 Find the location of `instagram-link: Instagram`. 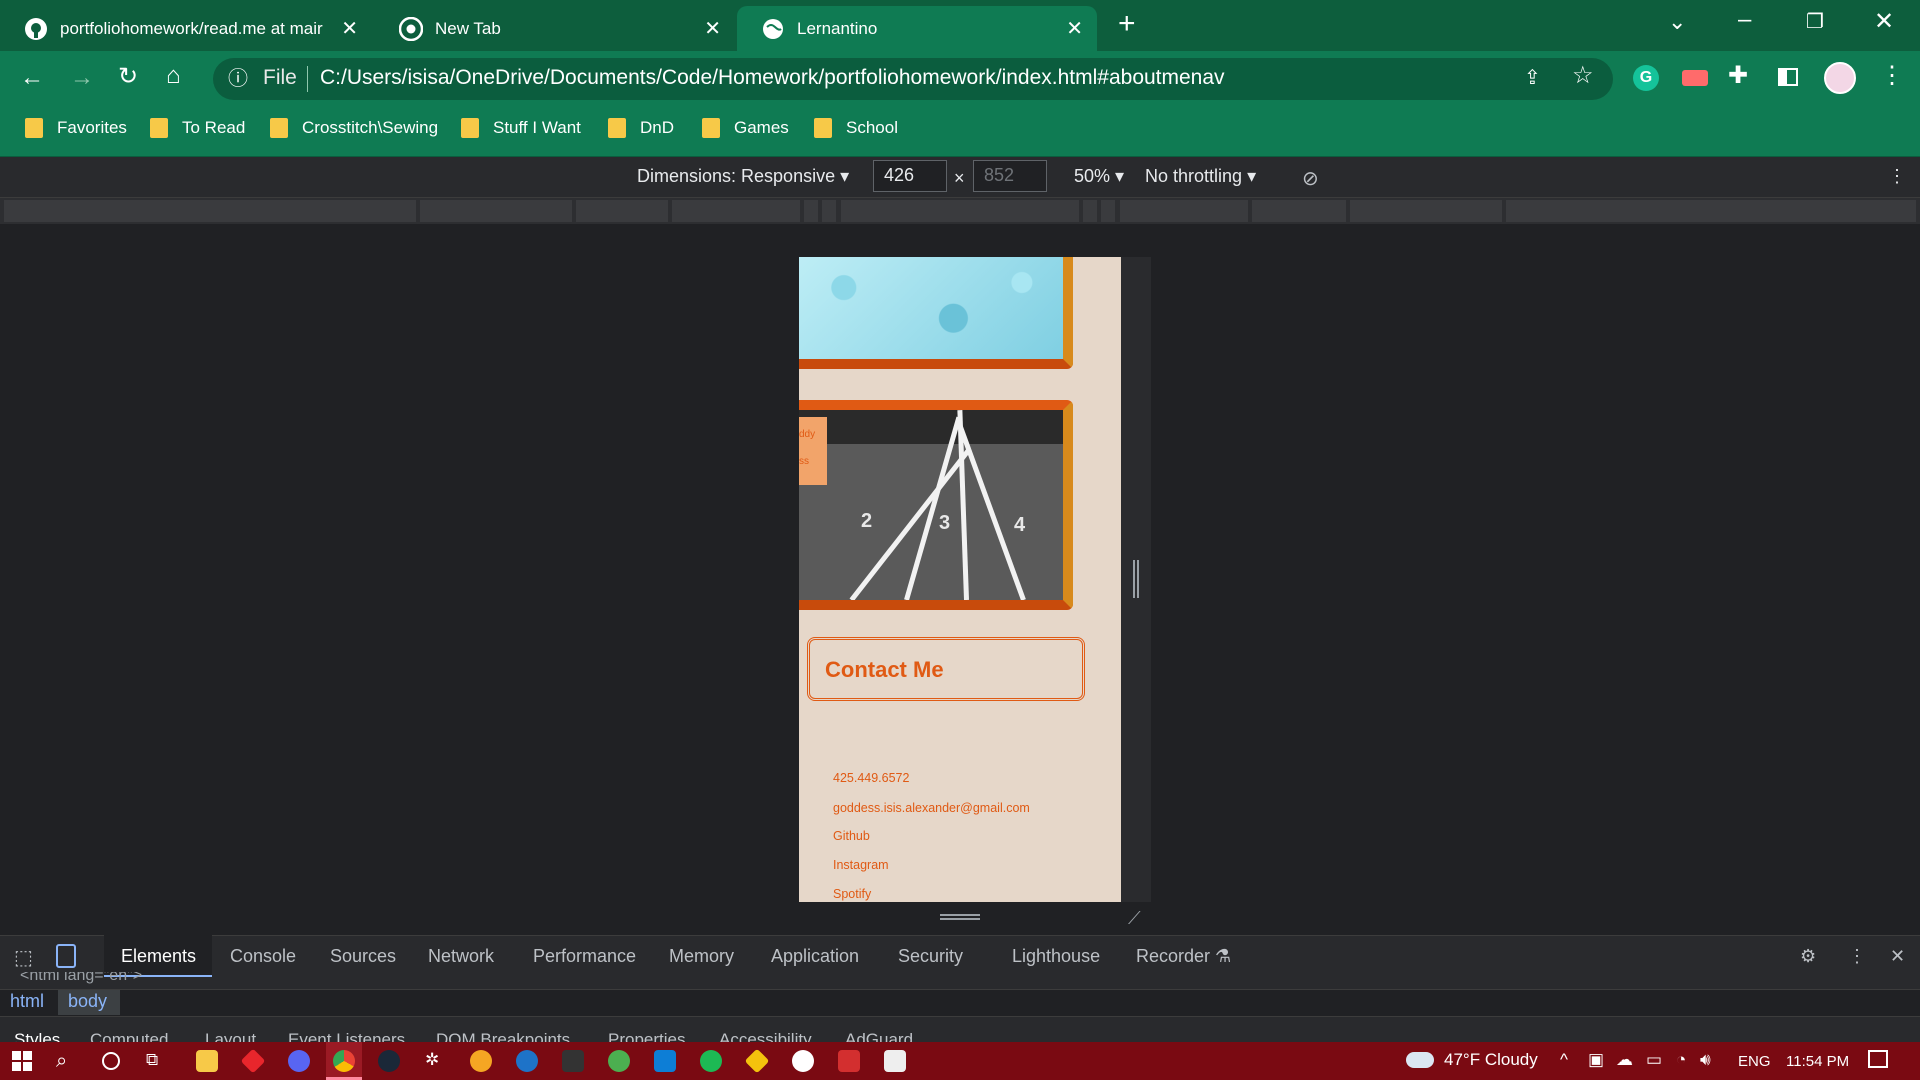

instagram-link: Instagram is located at coordinates (861, 865).